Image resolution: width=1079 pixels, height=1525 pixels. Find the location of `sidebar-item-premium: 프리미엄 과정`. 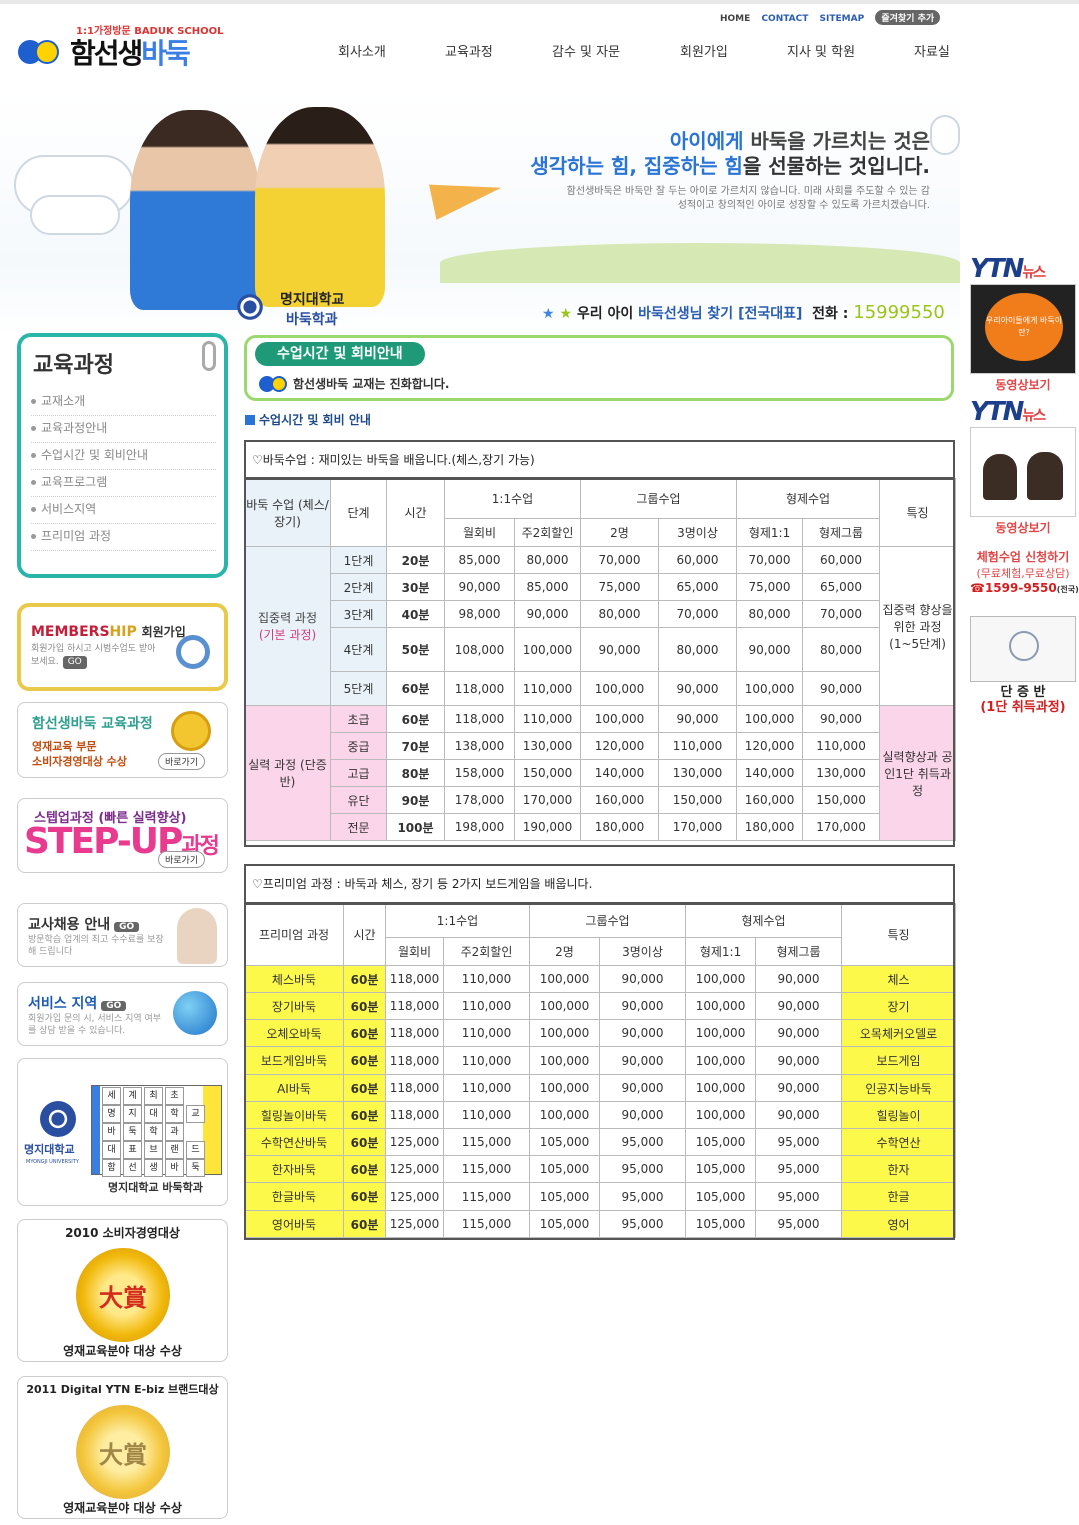

sidebar-item-premium: 프리미엄 과정 is located at coordinates (123, 537).